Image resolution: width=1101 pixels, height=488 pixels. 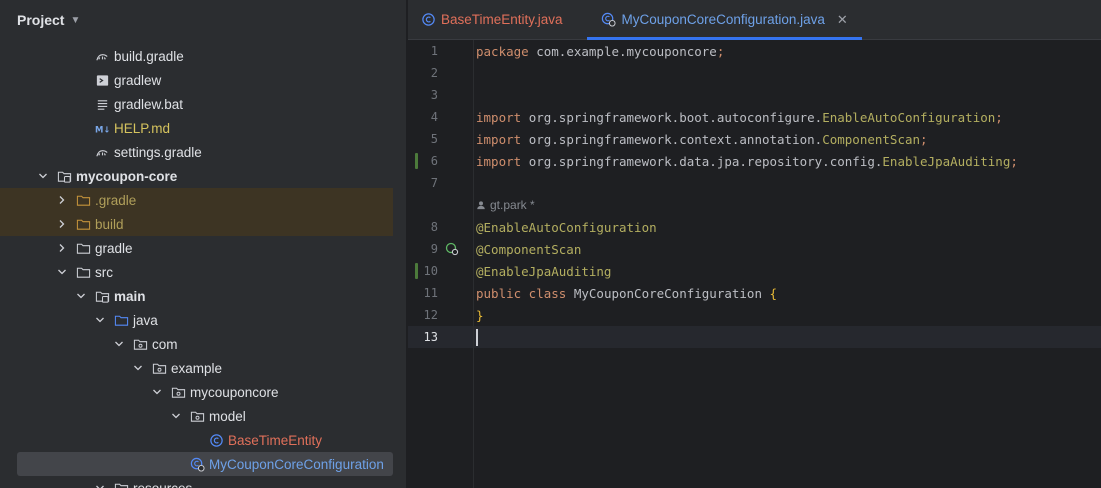 I want to click on line-number-gutter: 1 2 3 4 5 6 7 8 9 10 11 12 13, so click(x=441, y=264).